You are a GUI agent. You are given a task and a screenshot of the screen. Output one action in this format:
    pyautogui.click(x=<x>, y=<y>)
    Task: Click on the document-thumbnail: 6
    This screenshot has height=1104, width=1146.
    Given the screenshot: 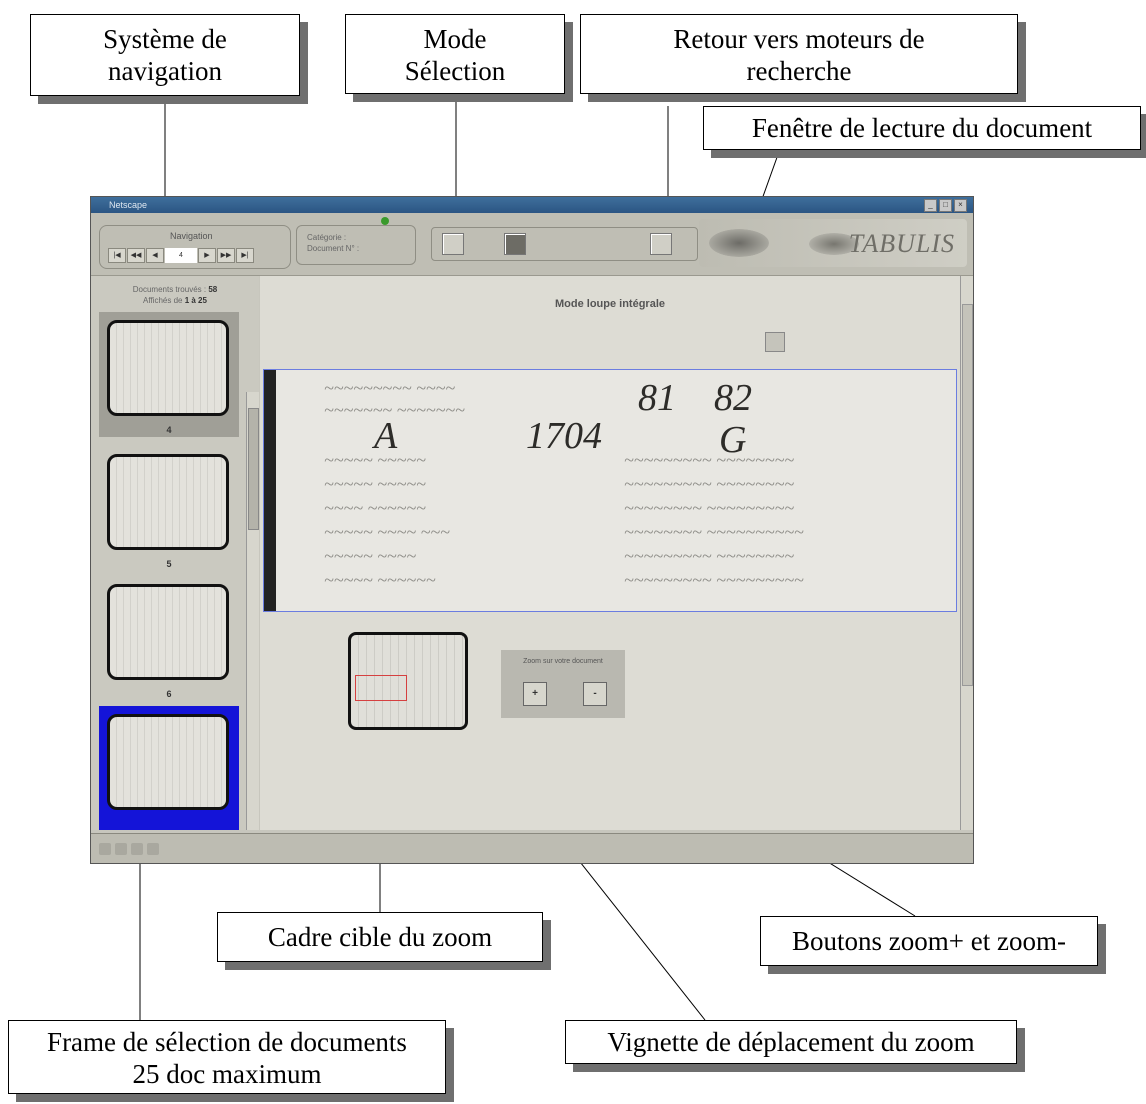 What is the action you would take?
    pyautogui.click(x=169, y=638)
    